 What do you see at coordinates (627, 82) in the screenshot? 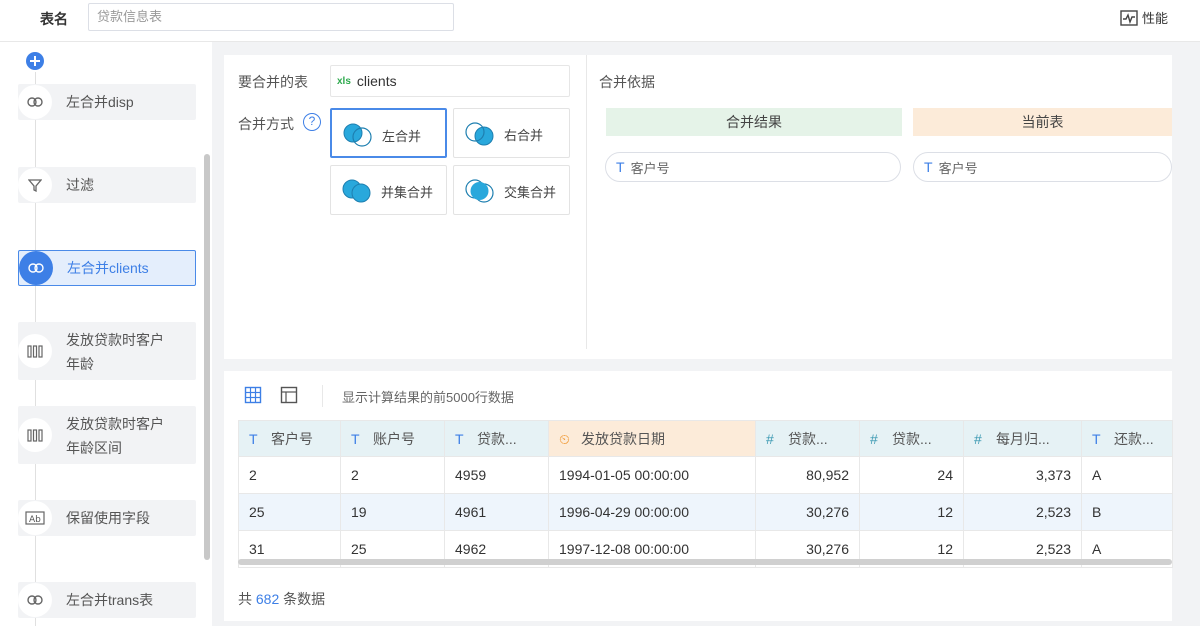
I see `merge-basis-label: 合并依据` at bounding box center [627, 82].